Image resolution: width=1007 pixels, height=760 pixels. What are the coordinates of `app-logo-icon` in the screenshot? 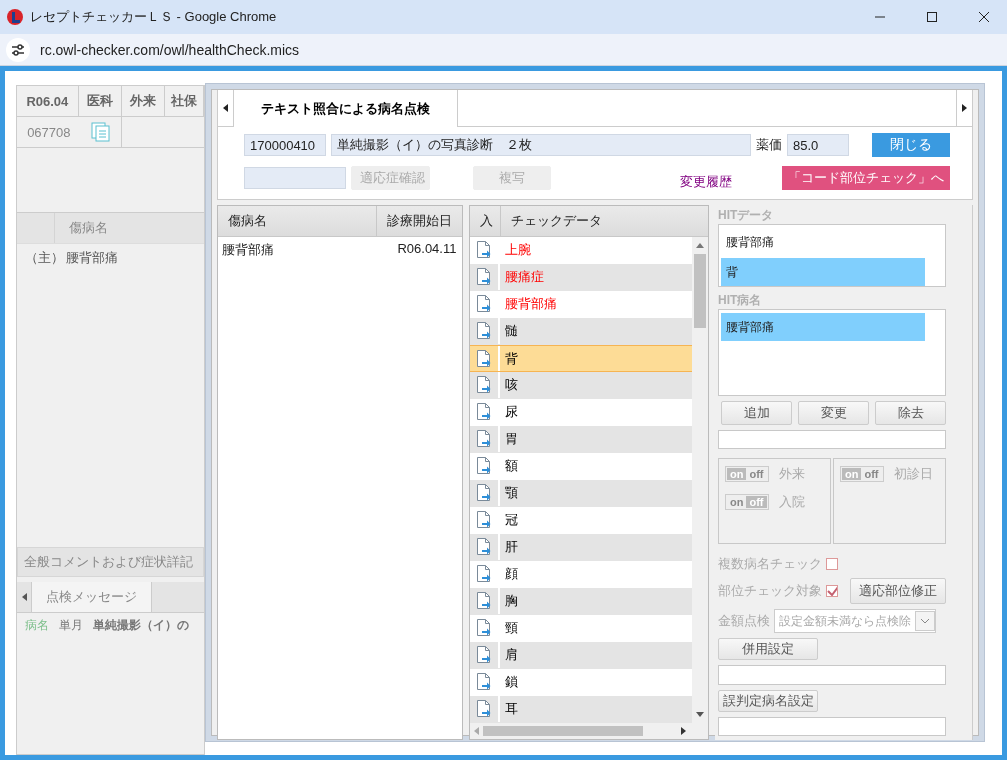 It's located at (15, 17).